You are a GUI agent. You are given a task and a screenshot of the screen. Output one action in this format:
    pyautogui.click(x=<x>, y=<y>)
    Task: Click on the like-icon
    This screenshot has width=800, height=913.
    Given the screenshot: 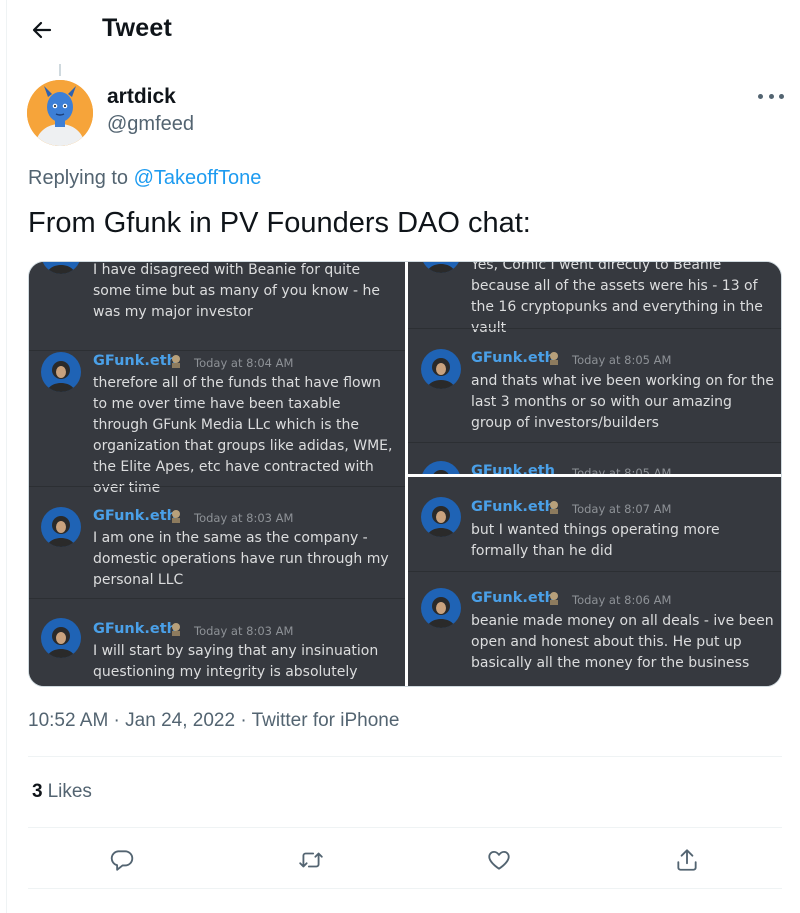 What is the action you would take?
    pyautogui.click(x=499, y=860)
    